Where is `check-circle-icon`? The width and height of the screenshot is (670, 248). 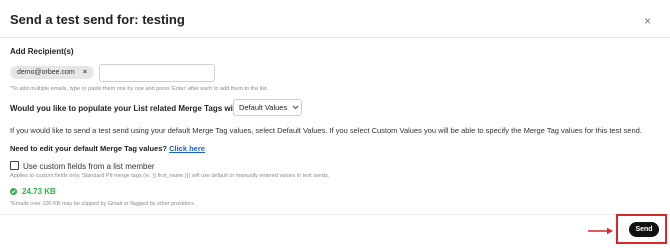
check-circle-icon is located at coordinates (13, 191).